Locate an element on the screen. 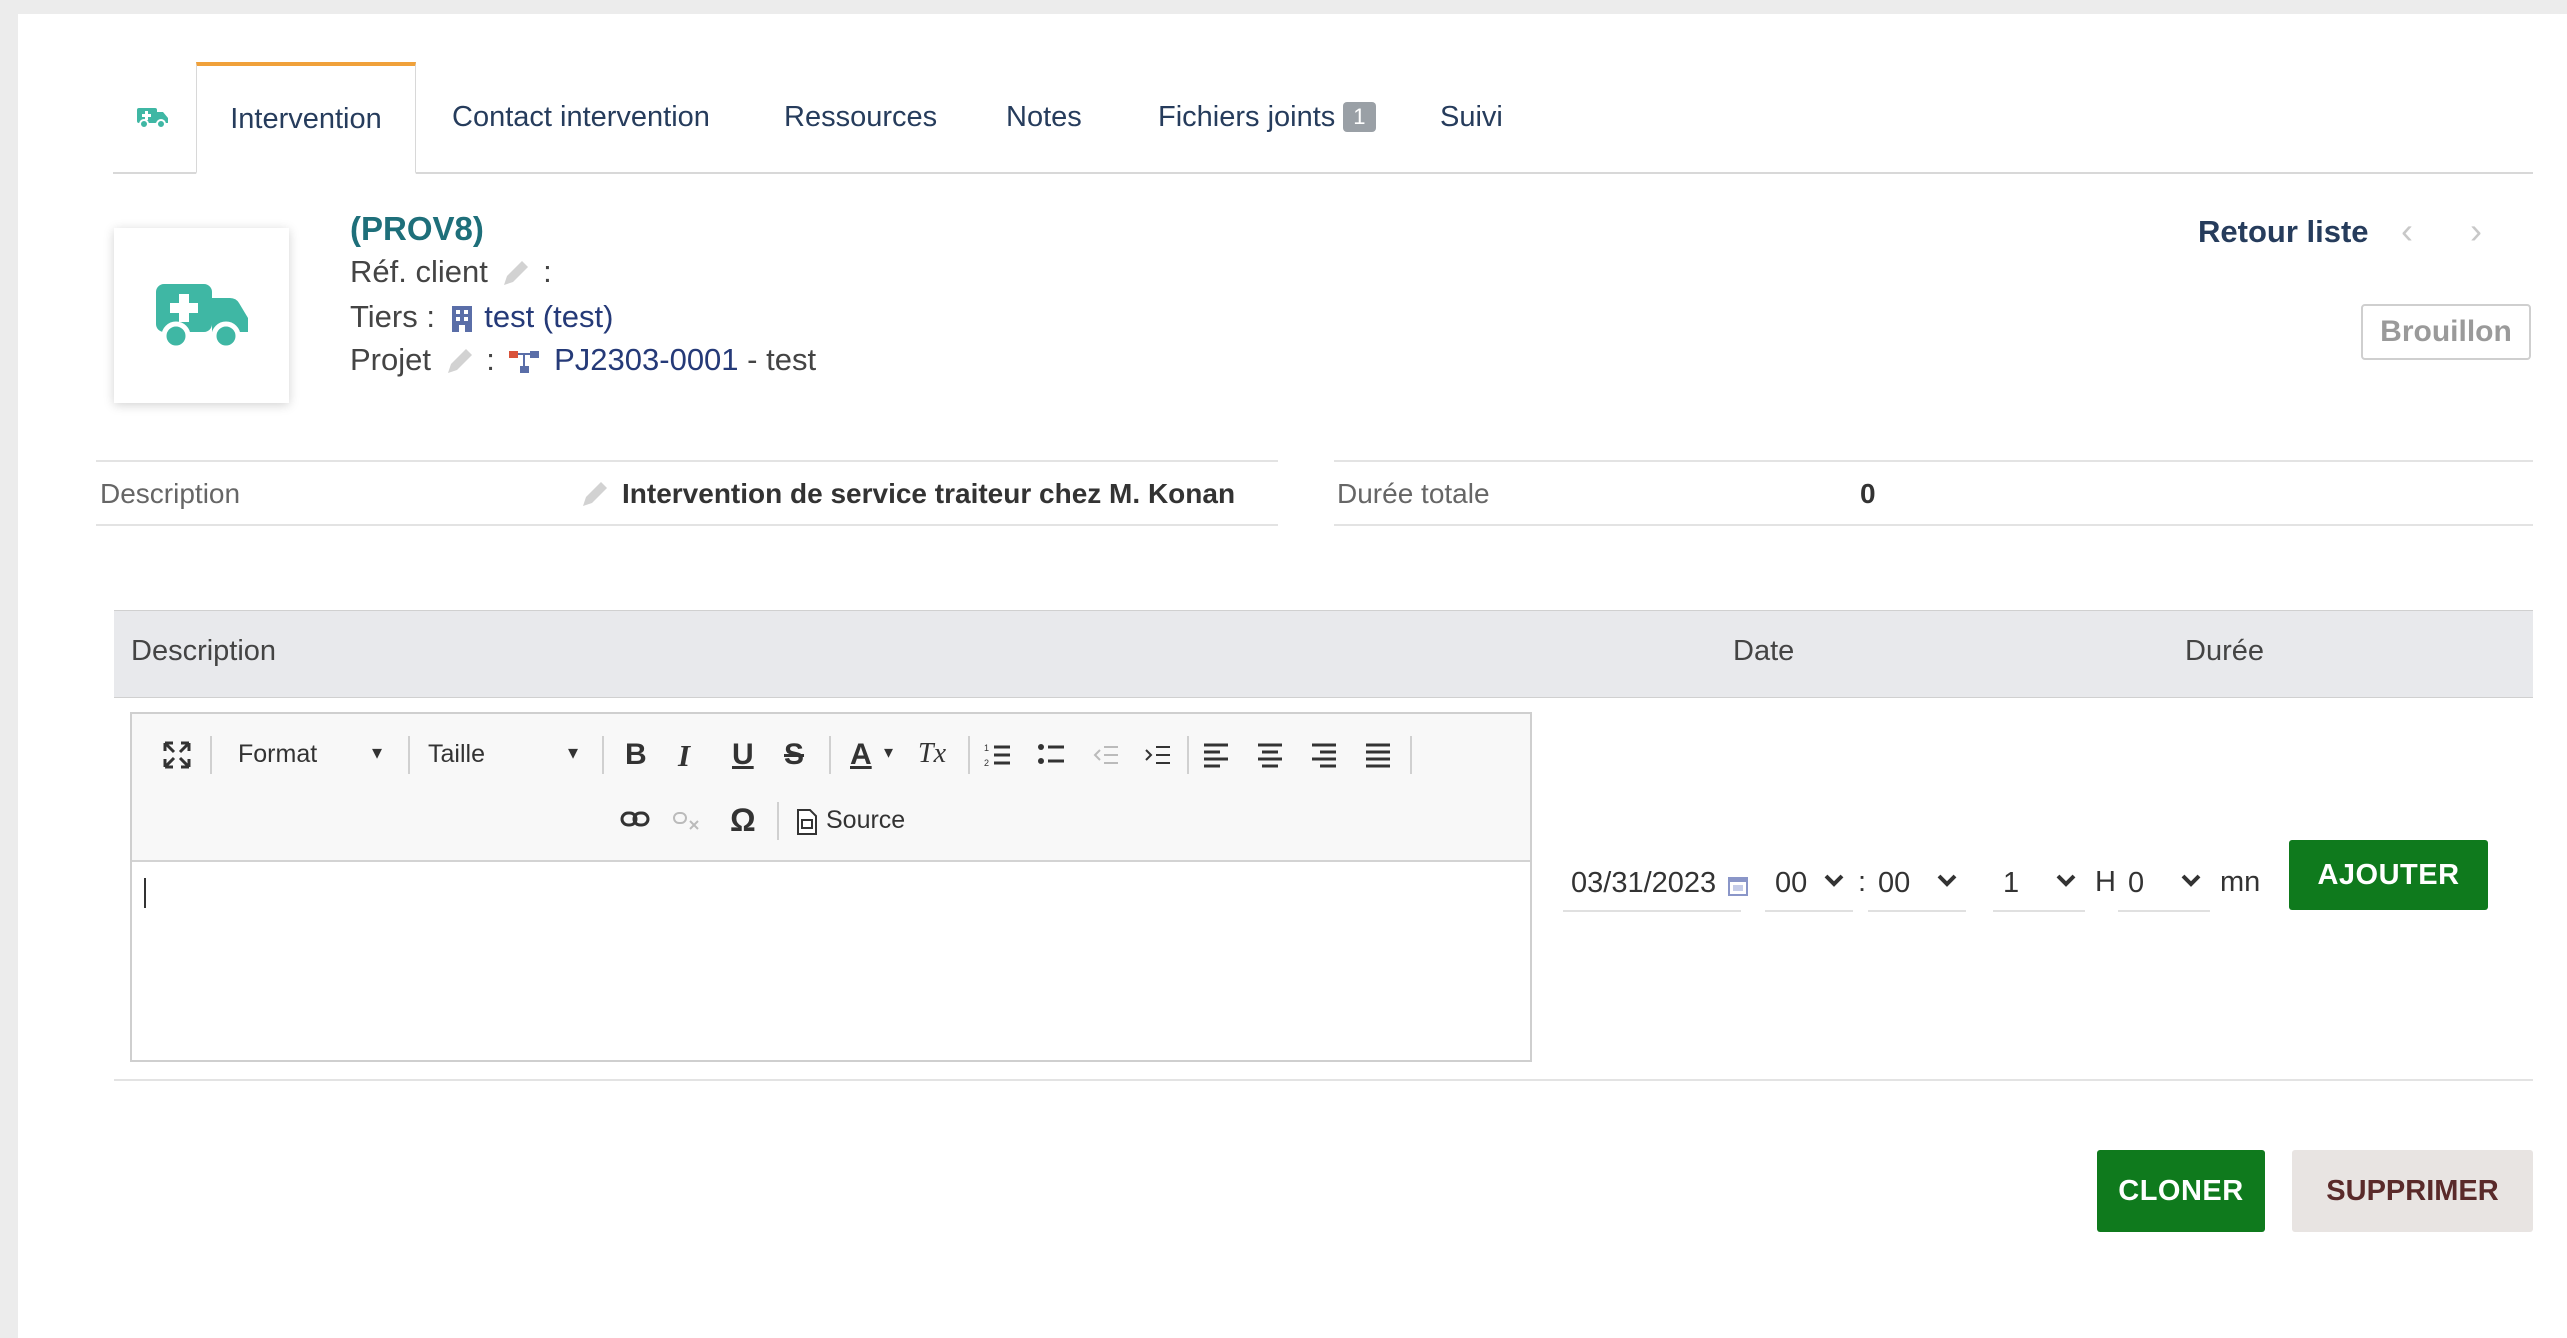 The width and height of the screenshot is (2567, 1338). tab-suivi: Suivi is located at coordinates (1471, 117).